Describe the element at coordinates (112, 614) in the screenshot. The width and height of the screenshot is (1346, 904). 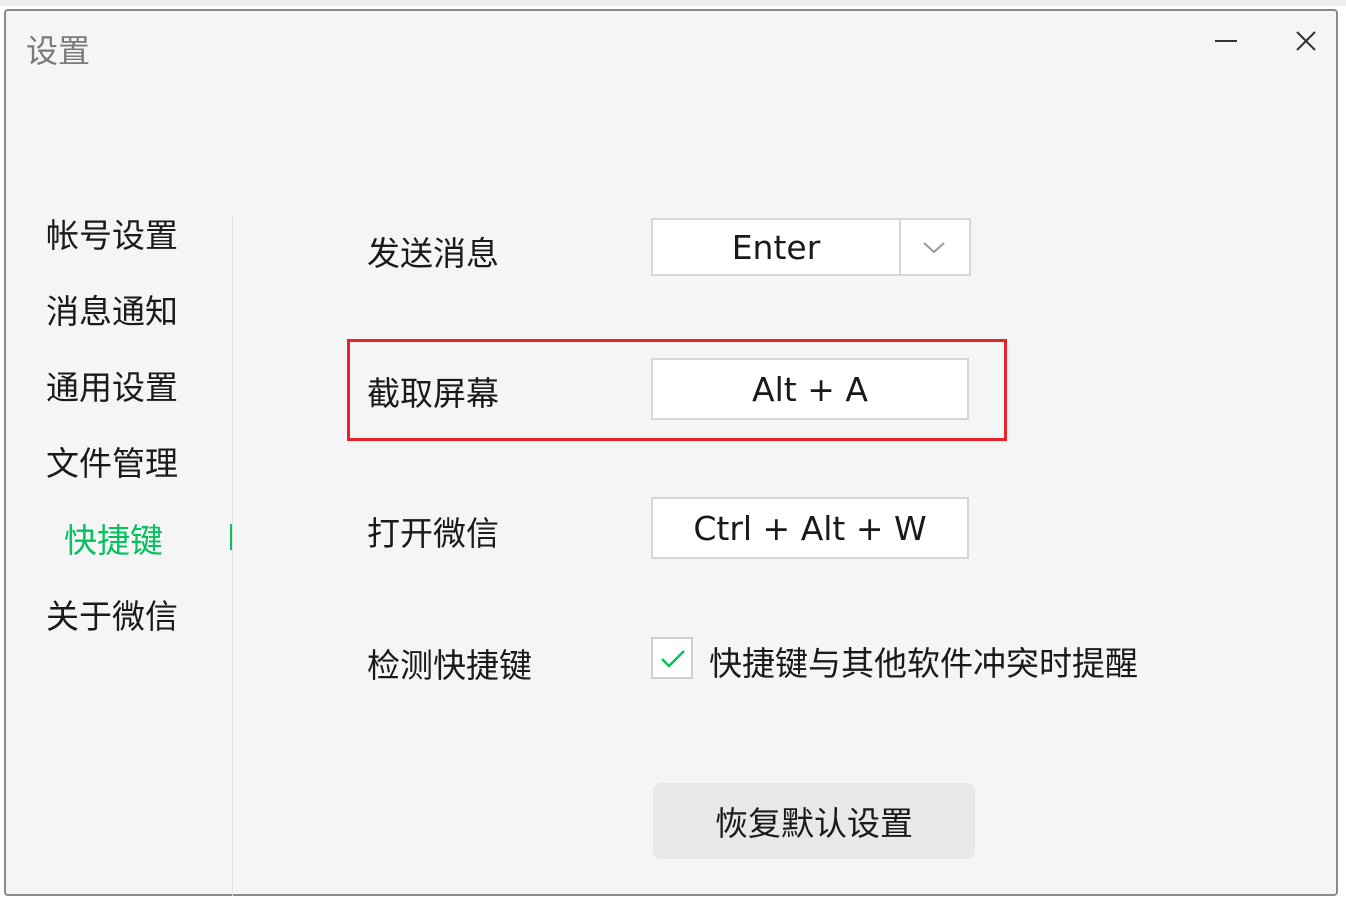
I see `sidebar-item-about: 关于微信` at that location.